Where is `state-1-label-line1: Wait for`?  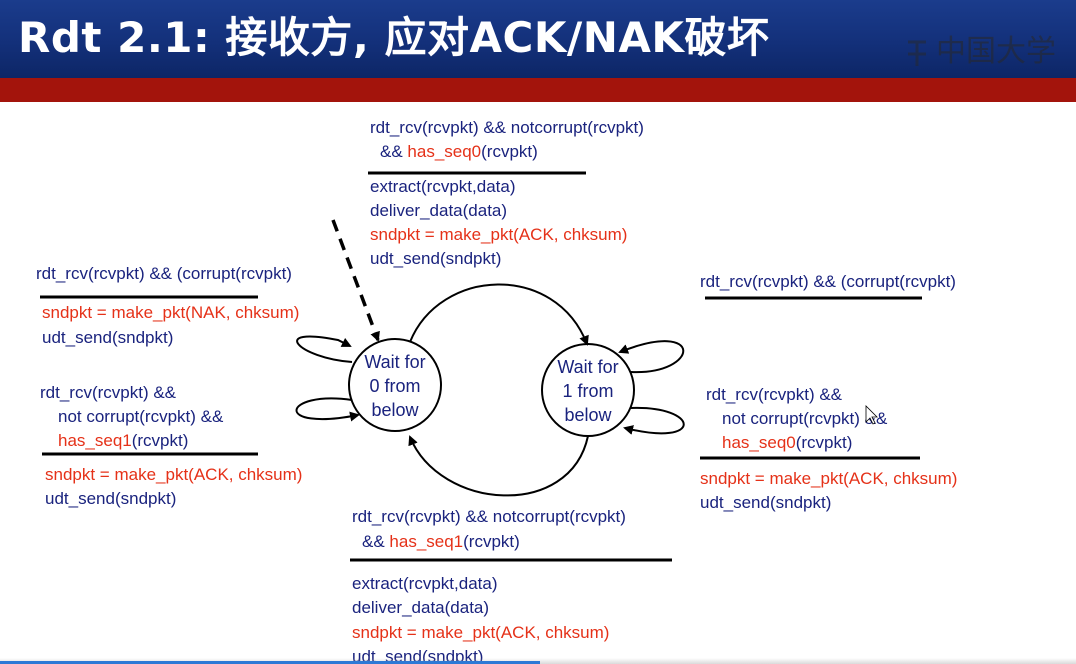
state-1-label-line1: Wait for is located at coordinates (587, 367).